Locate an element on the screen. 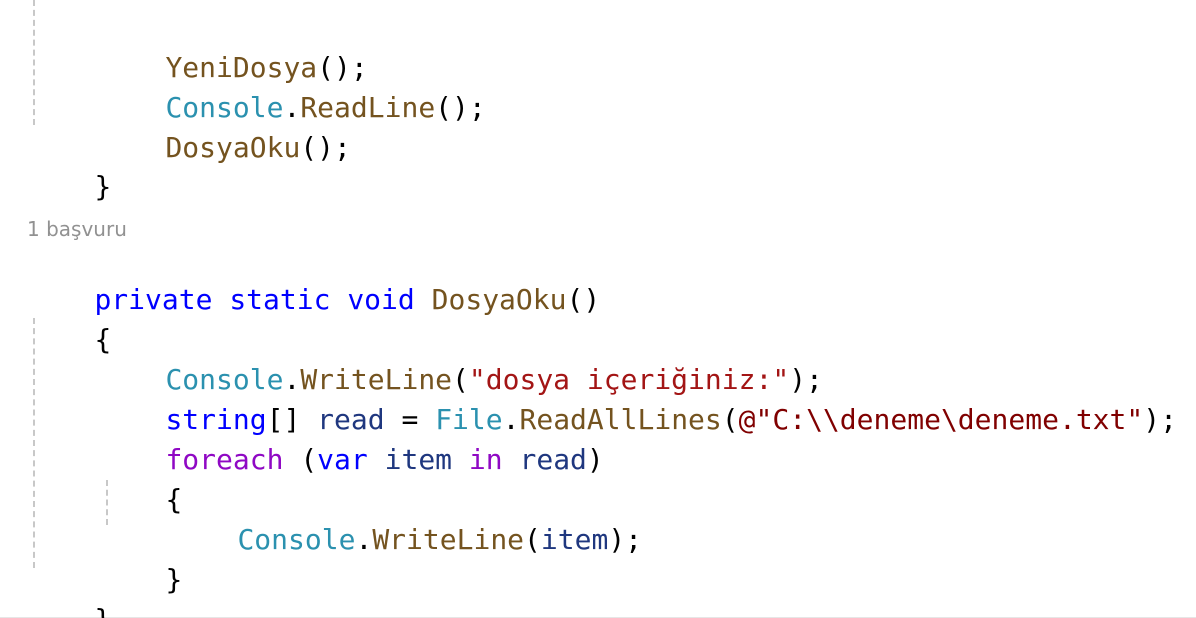 The height and width of the screenshot is (618, 1196). code-line: Console.WriteLine(item); is located at coordinates (406, 518).